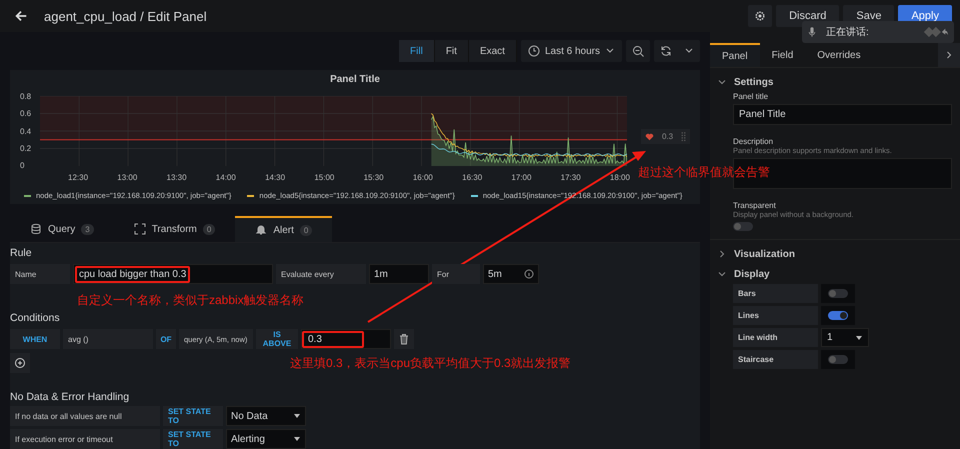  Describe the element at coordinates (166, 339) in the screenshot. I see `keyword-label: OF` at that location.